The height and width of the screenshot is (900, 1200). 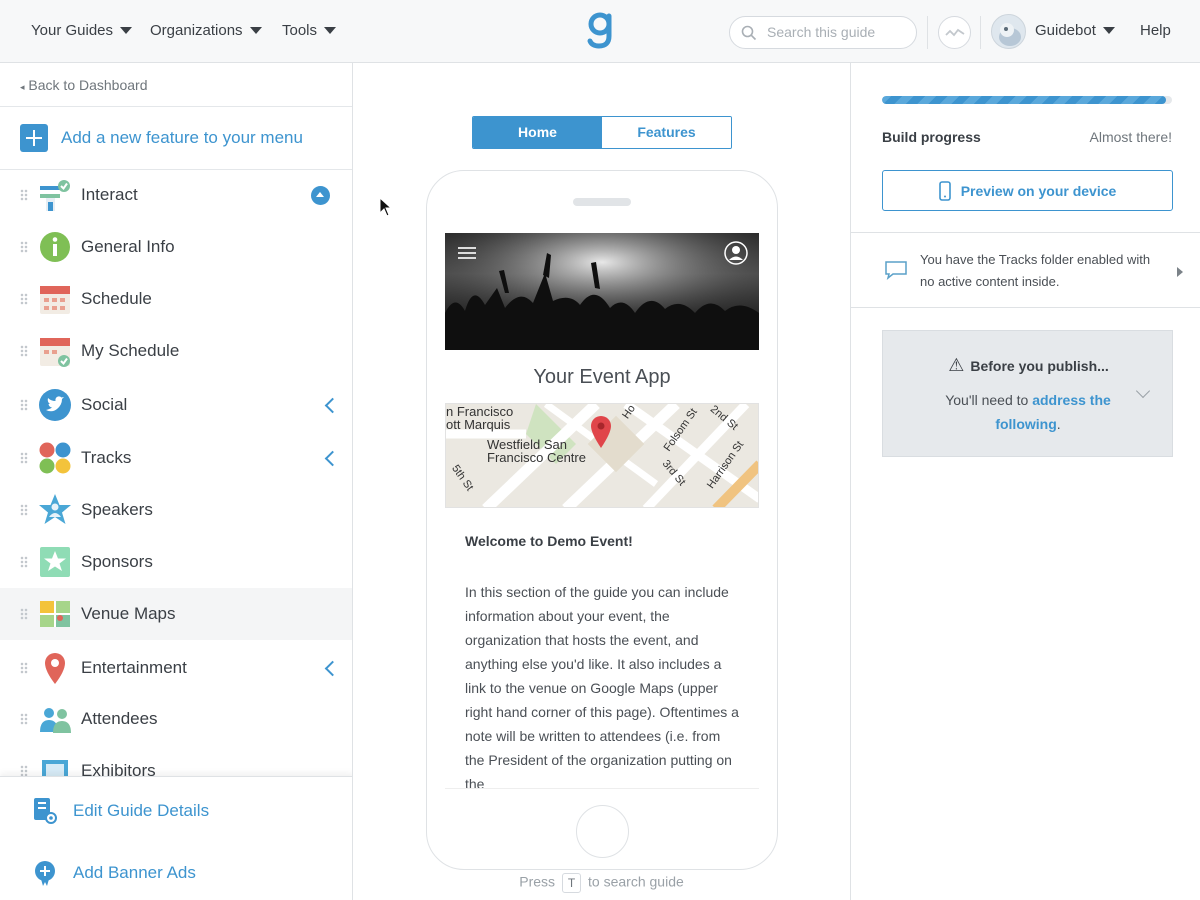 I want to click on keyboard-shortcut-hint: Press Tto search guide, so click(x=601, y=883).